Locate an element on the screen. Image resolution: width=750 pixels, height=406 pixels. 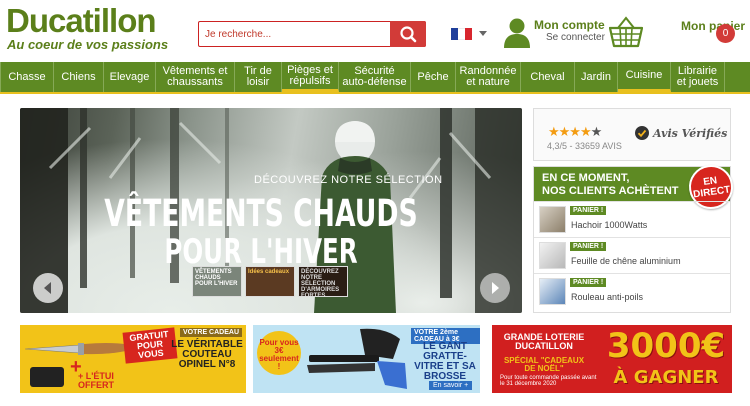
search-input is located at coordinates (295, 34).